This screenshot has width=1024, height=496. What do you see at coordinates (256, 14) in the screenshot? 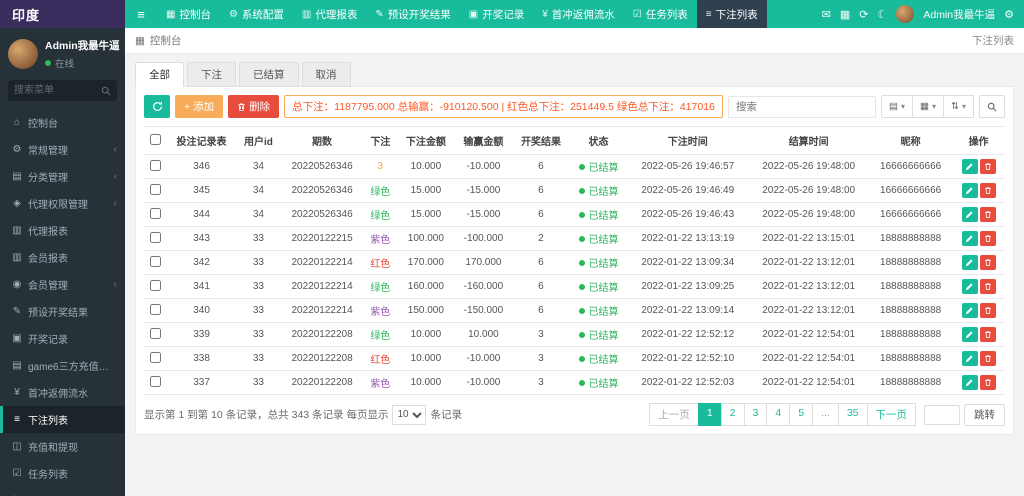
I see `top-nav-item: ⚙ 系统配置` at bounding box center [256, 14].